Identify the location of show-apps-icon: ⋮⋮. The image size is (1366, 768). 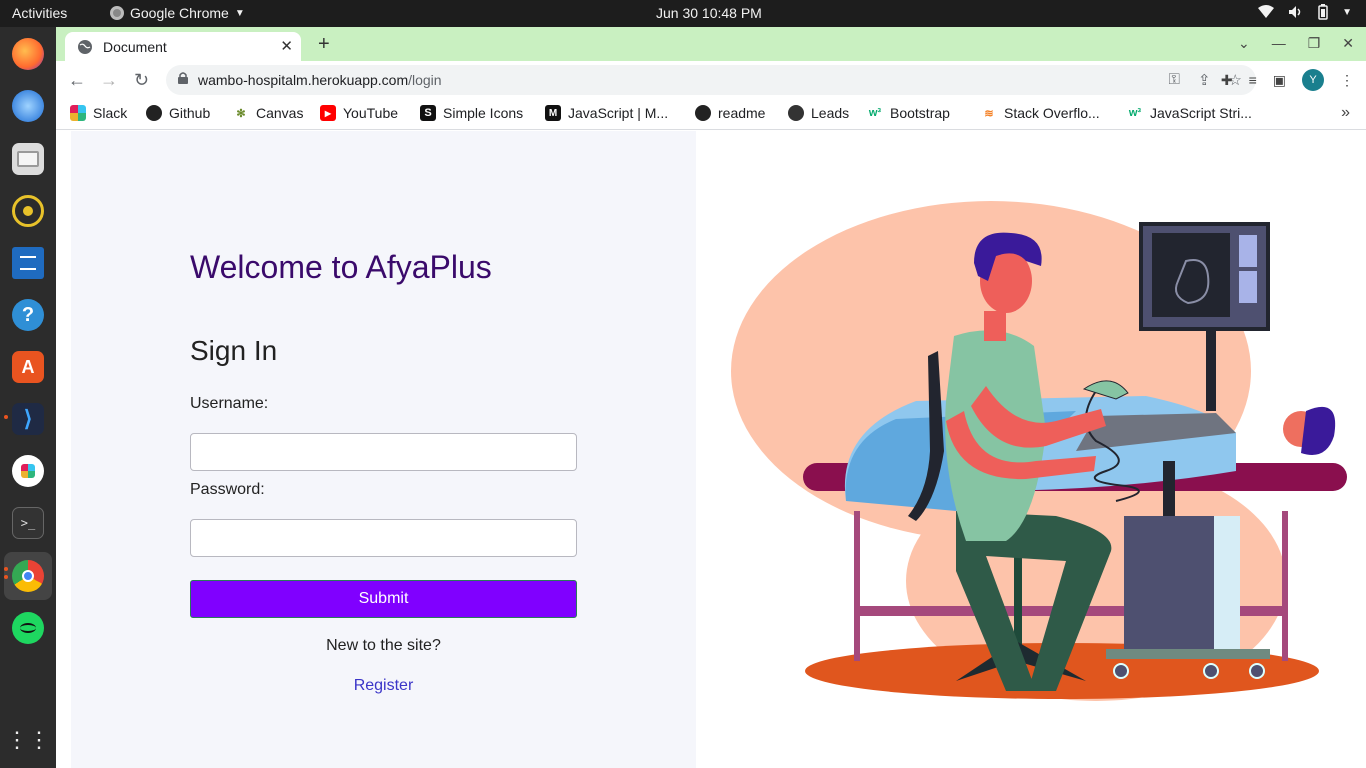
(28, 740).